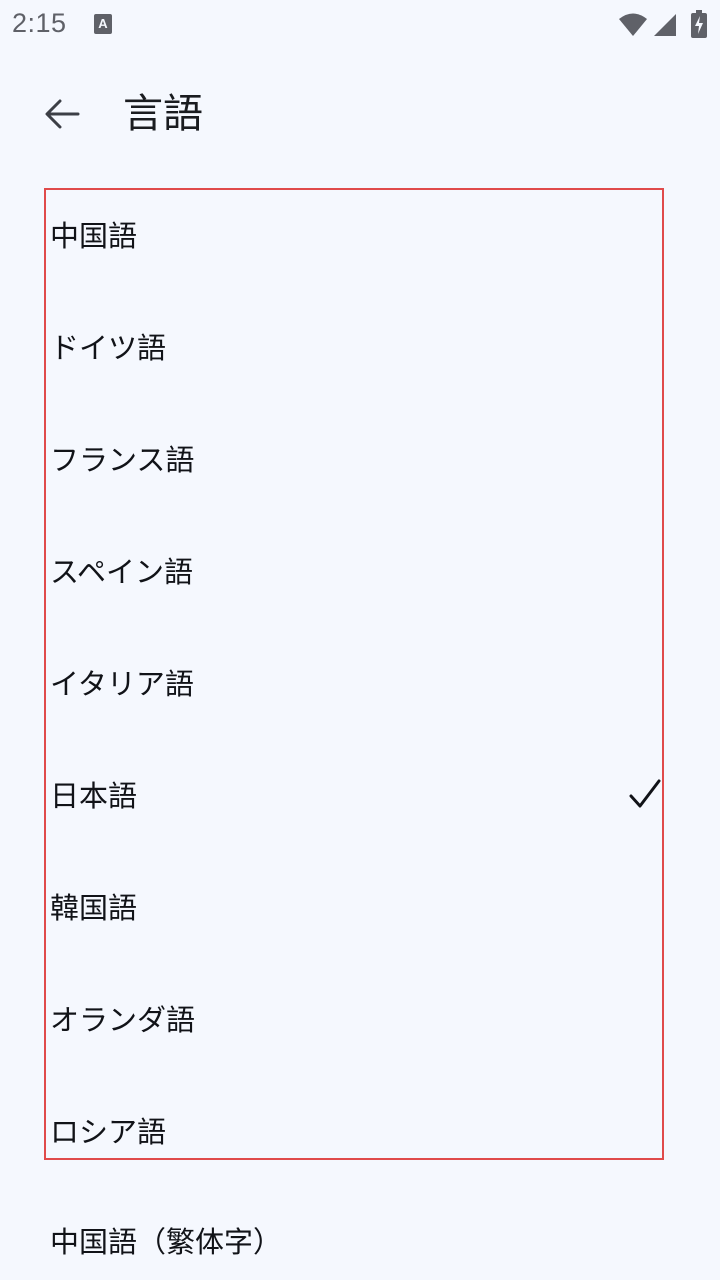 The image size is (720, 1280). What do you see at coordinates (360, 26) in the screenshot?
I see `status-bar: 2:15 A` at bounding box center [360, 26].